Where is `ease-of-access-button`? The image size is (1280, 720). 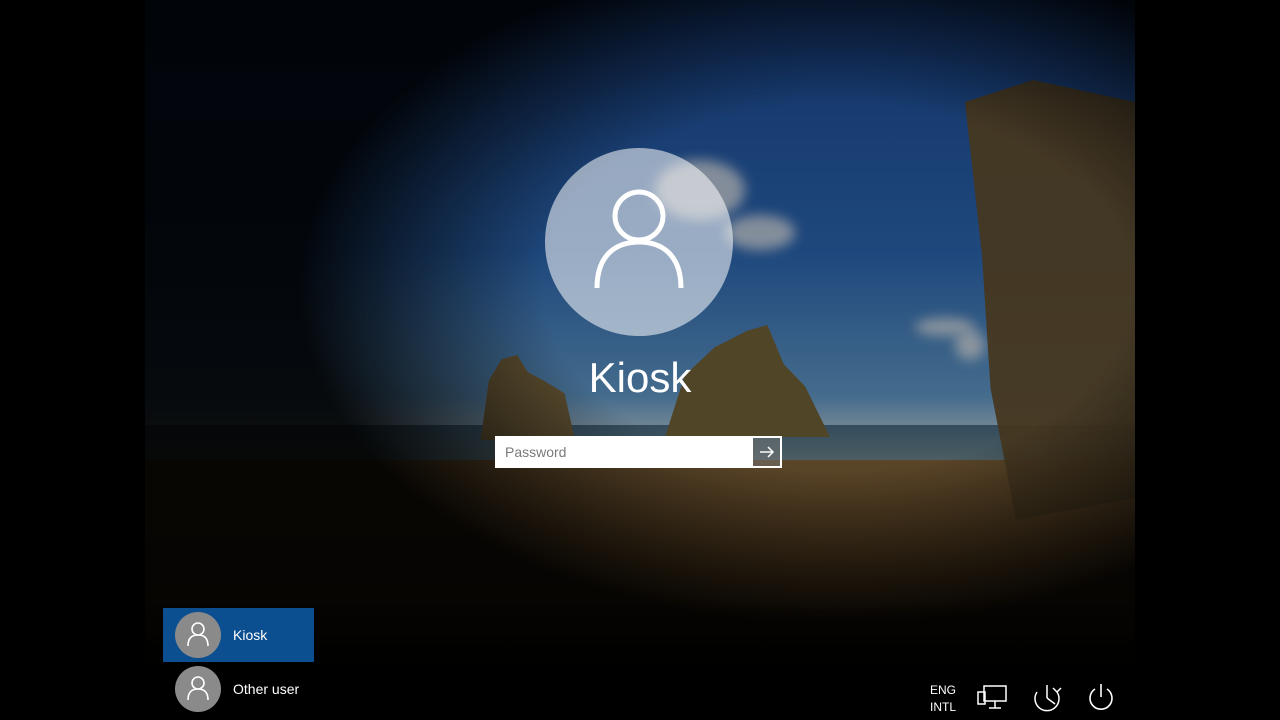
ease-of-access-button is located at coordinates (1047, 697).